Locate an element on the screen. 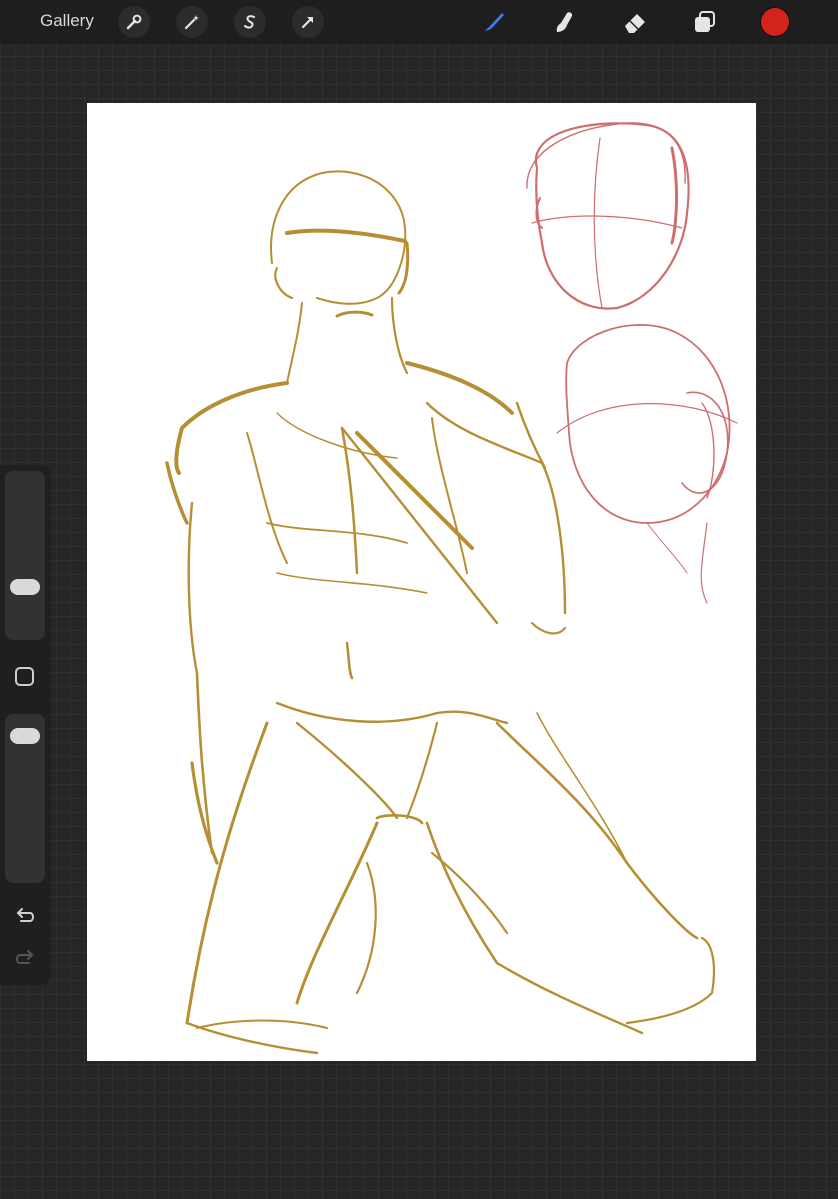  top-toolbar: Gallery is located at coordinates (419, 22).